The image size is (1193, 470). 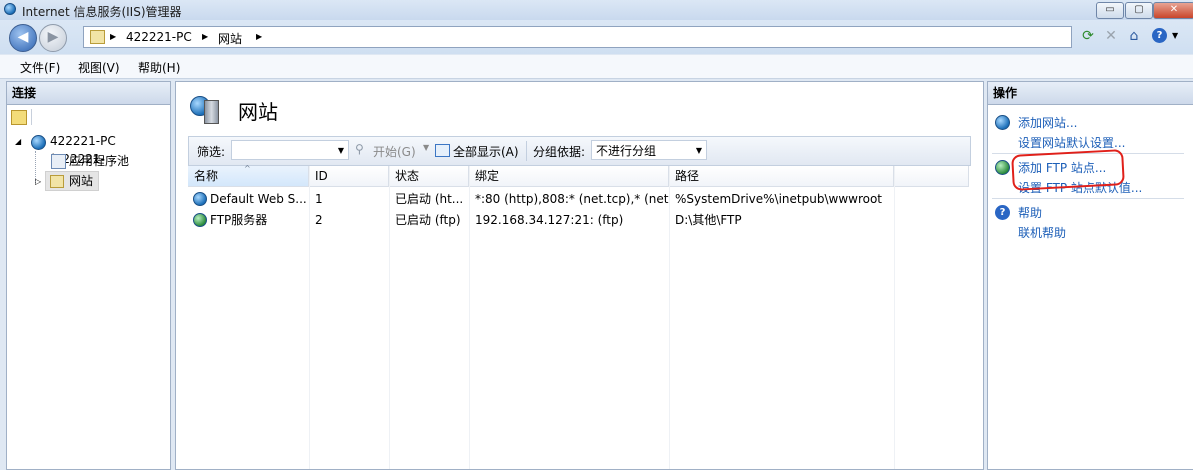 I want to click on forward-button: ▶, so click(x=53, y=38).